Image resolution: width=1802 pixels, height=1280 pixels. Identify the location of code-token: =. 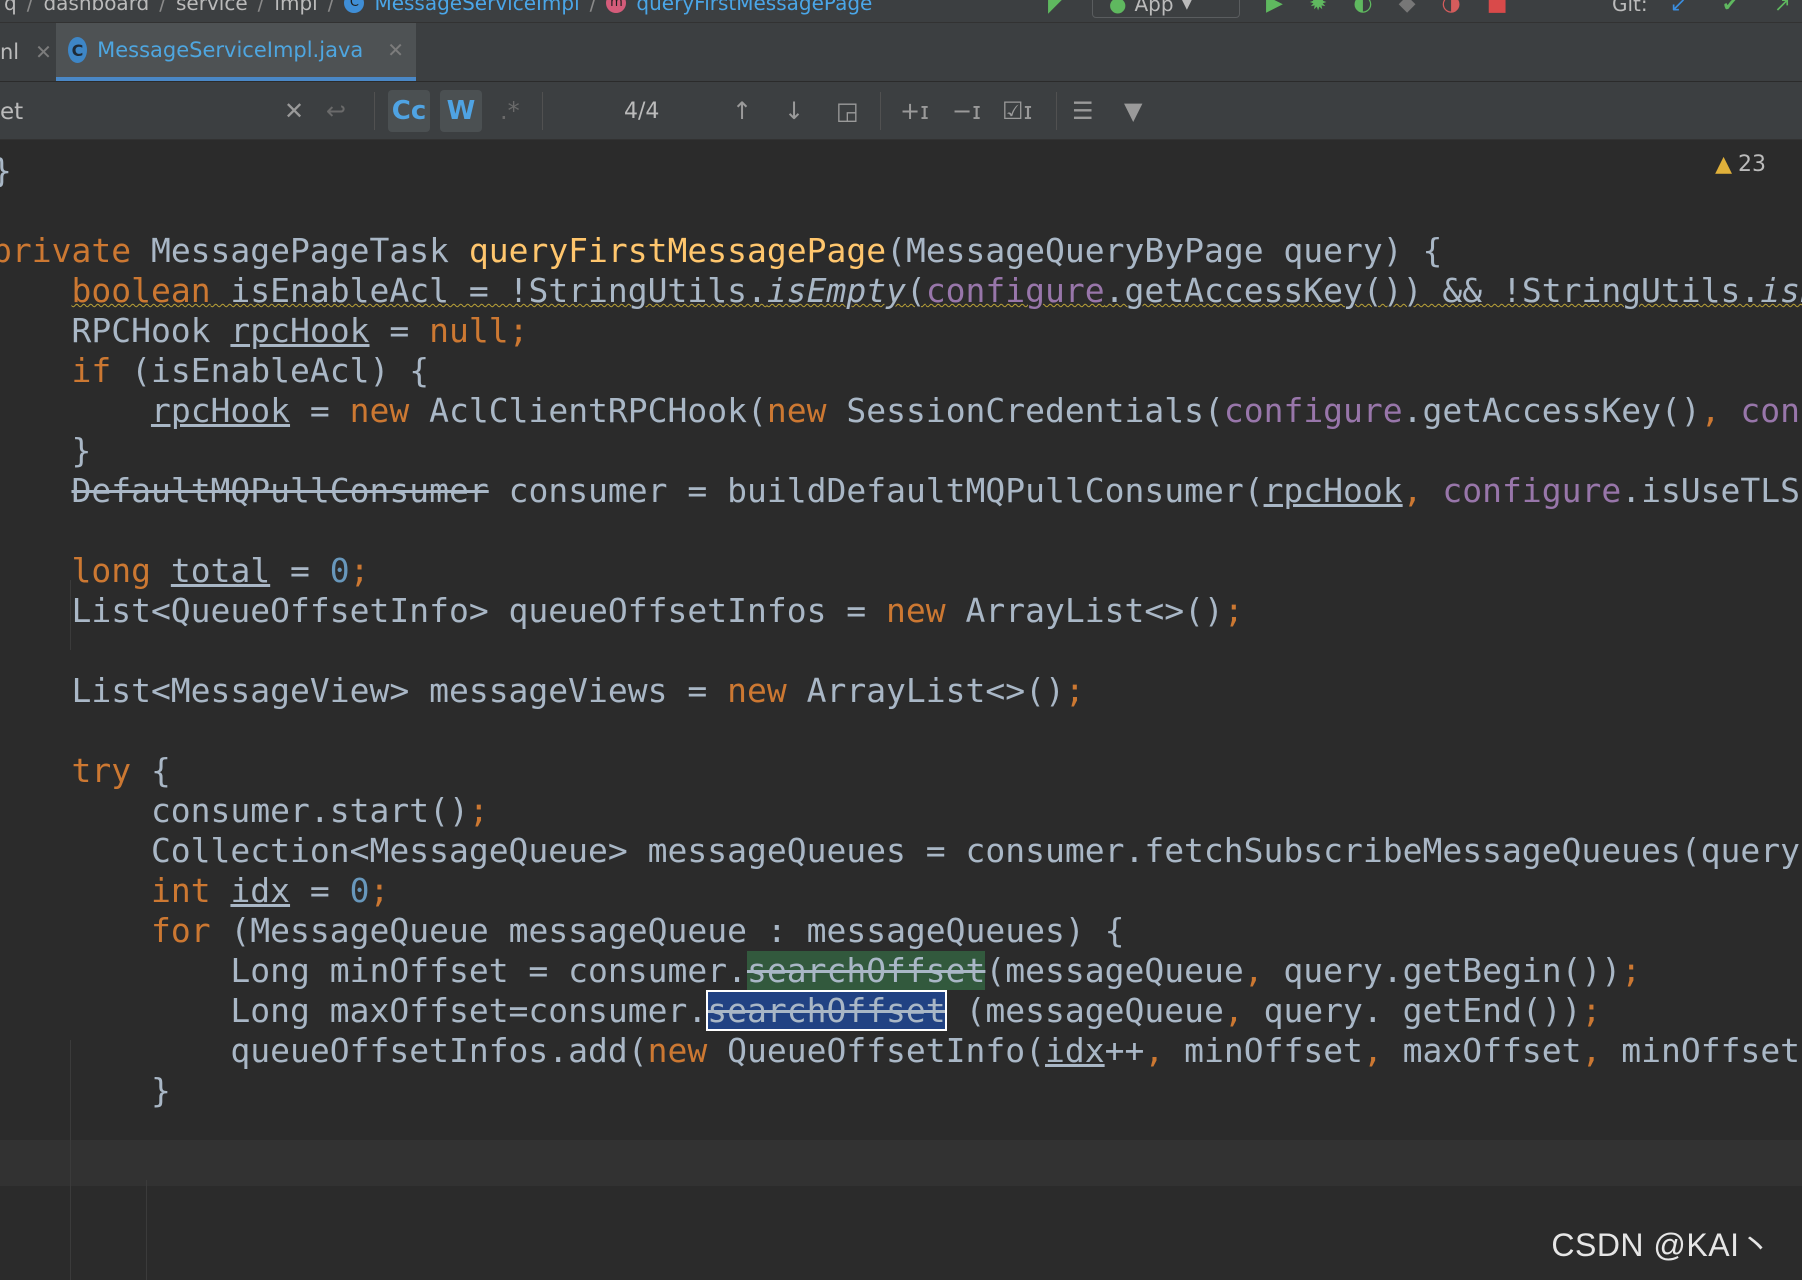
(399, 330).